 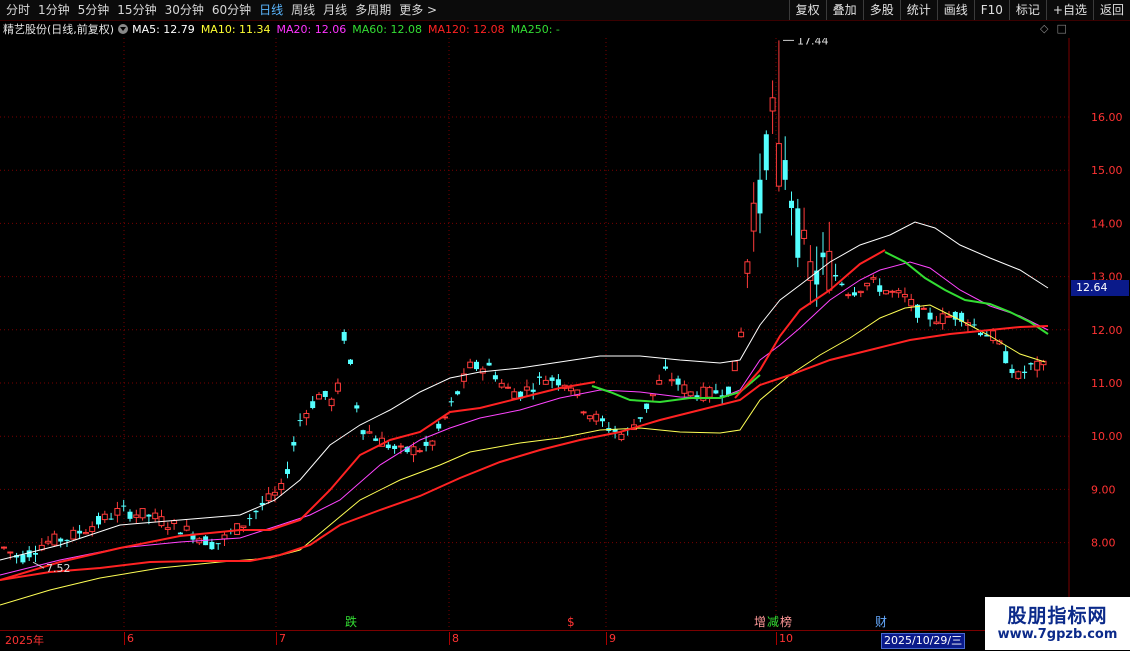 What do you see at coordinates (1069, 10) in the screenshot?
I see `toolbar-button-7: +自选` at bounding box center [1069, 10].